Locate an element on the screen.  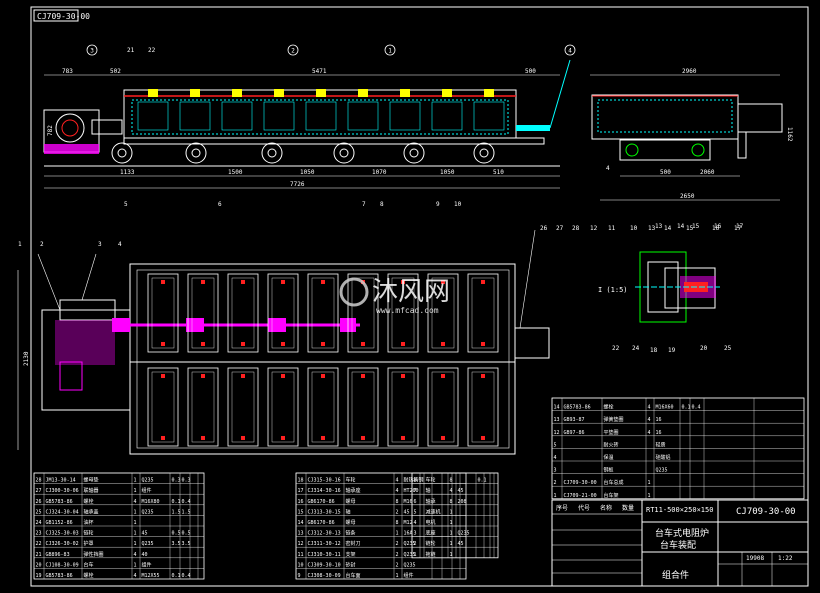
bom-cell: 拖链 is located at coordinates (431, 554).